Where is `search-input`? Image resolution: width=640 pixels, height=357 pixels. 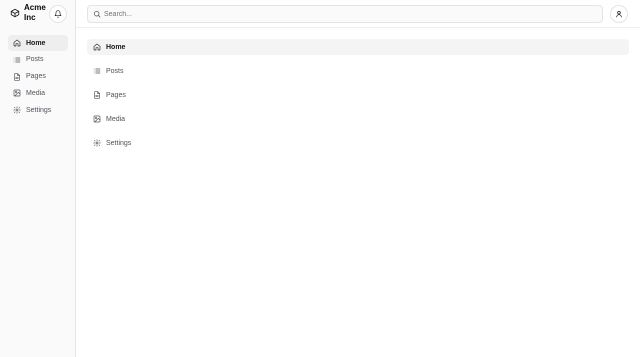 search-input is located at coordinates (344, 14).